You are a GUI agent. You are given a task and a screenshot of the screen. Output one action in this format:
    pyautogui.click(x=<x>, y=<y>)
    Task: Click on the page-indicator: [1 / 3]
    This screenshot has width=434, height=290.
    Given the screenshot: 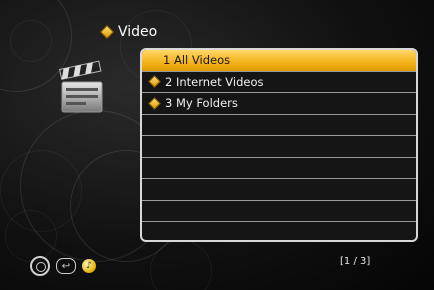 What is the action you would take?
    pyautogui.click(x=355, y=261)
    